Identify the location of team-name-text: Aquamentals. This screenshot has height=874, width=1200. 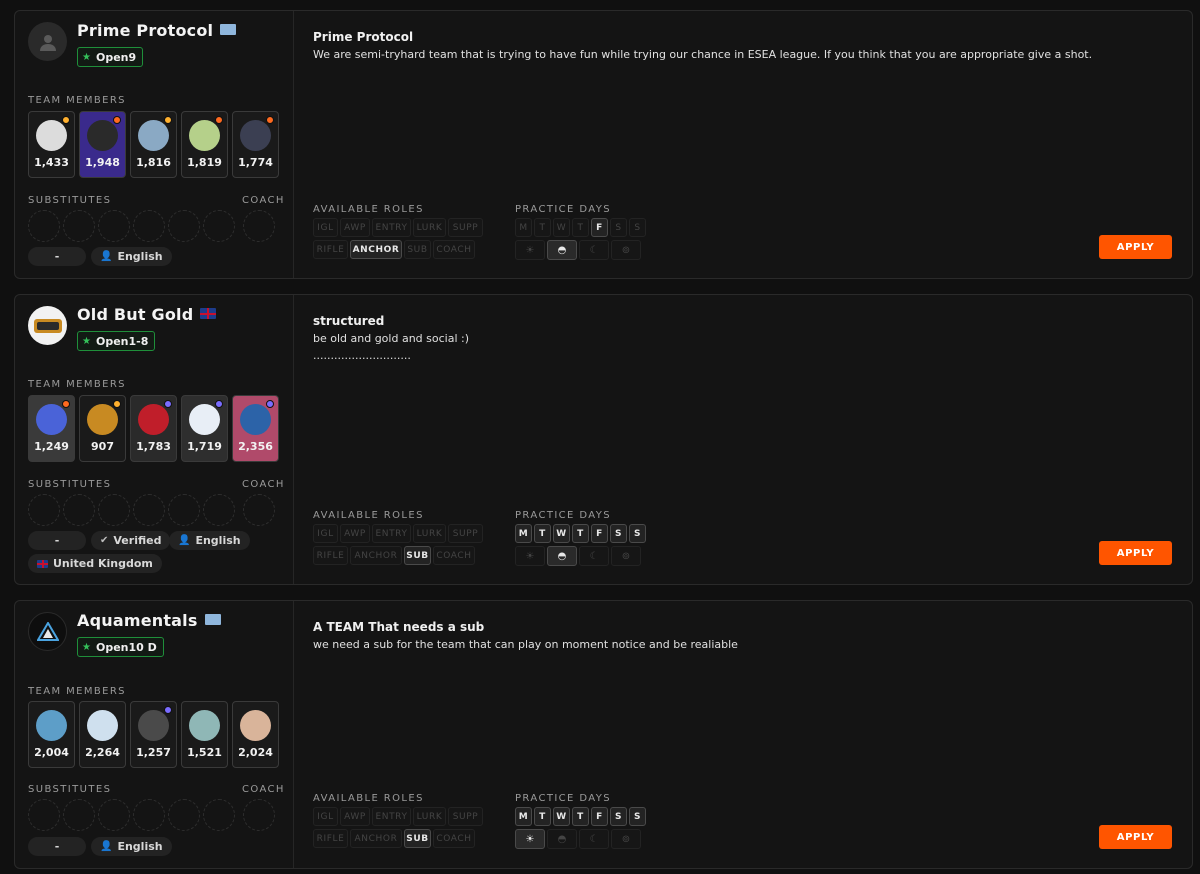
(137, 620).